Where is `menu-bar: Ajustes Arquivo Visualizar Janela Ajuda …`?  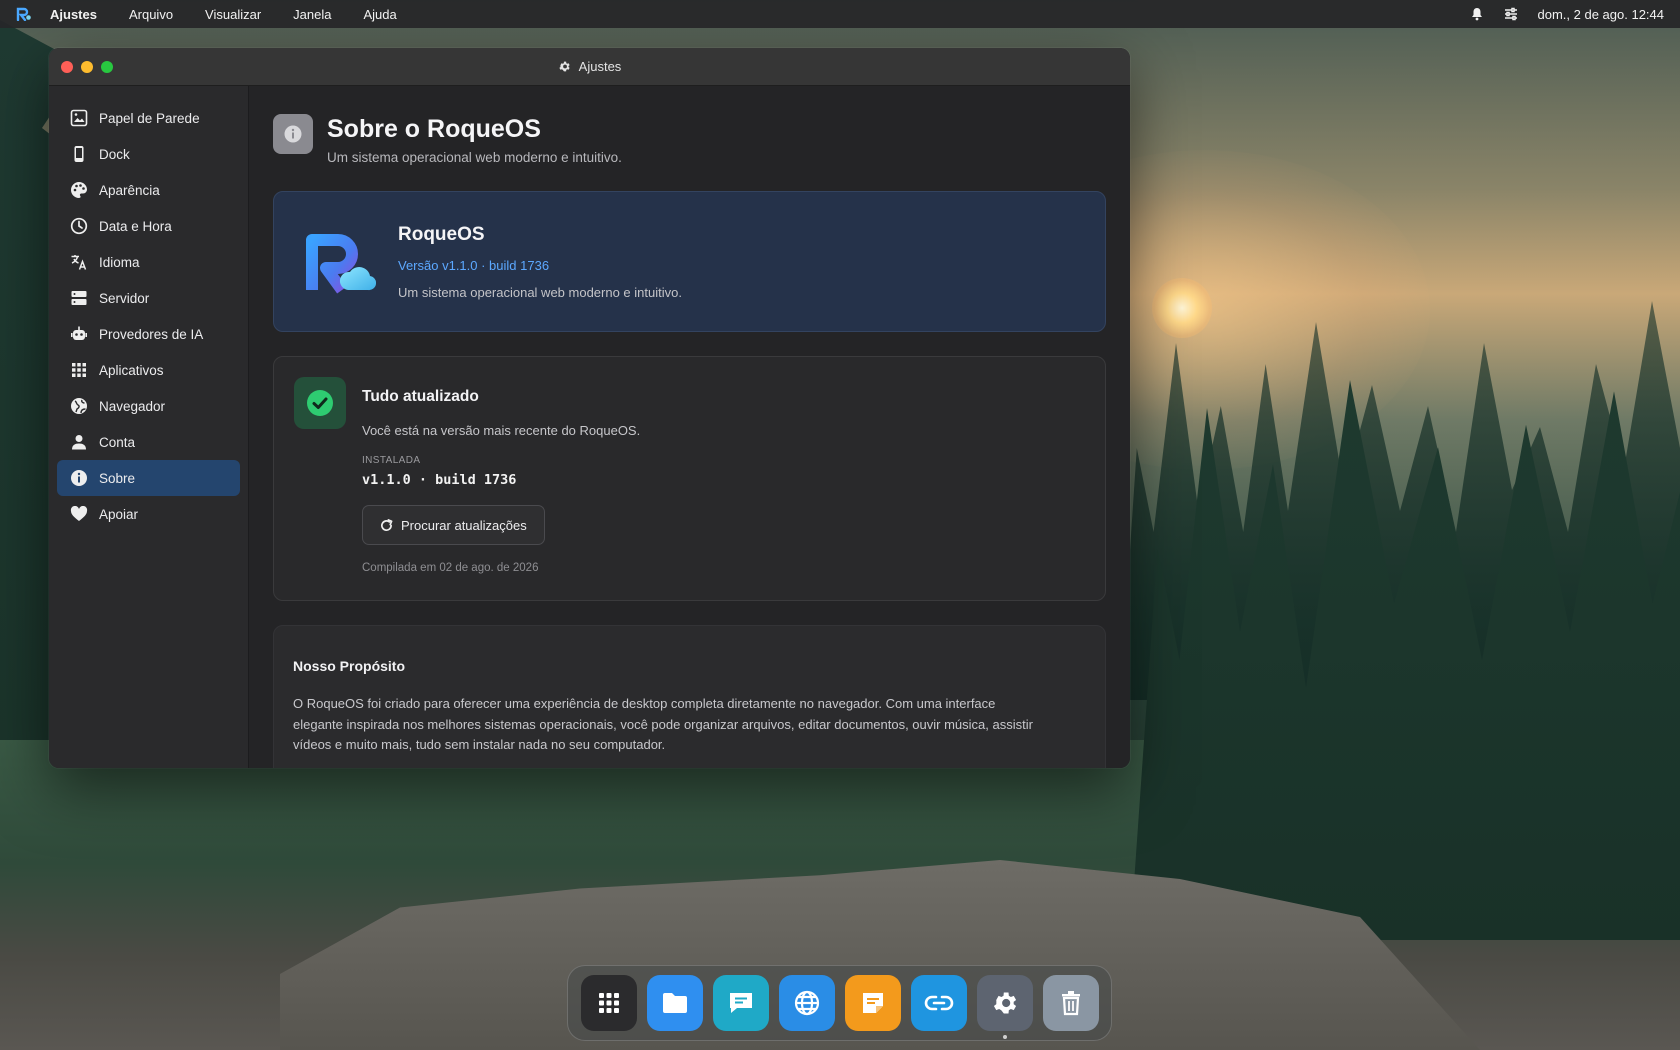 menu-bar: Ajustes Arquivo Visualizar Janela Ajuda … is located at coordinates (840, 14).